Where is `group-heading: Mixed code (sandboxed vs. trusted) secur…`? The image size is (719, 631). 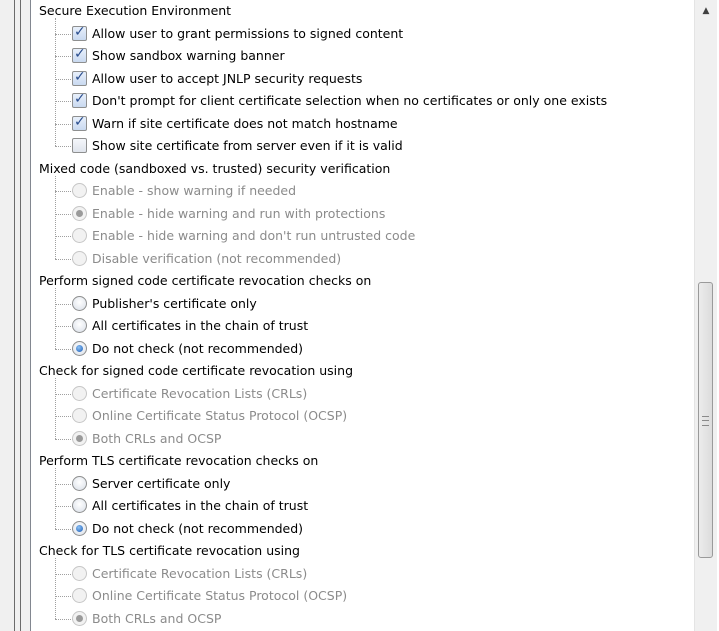 group-heading: Mixed code (sandboxed vs. trusted) secur… is located at coordinates (215, 168).